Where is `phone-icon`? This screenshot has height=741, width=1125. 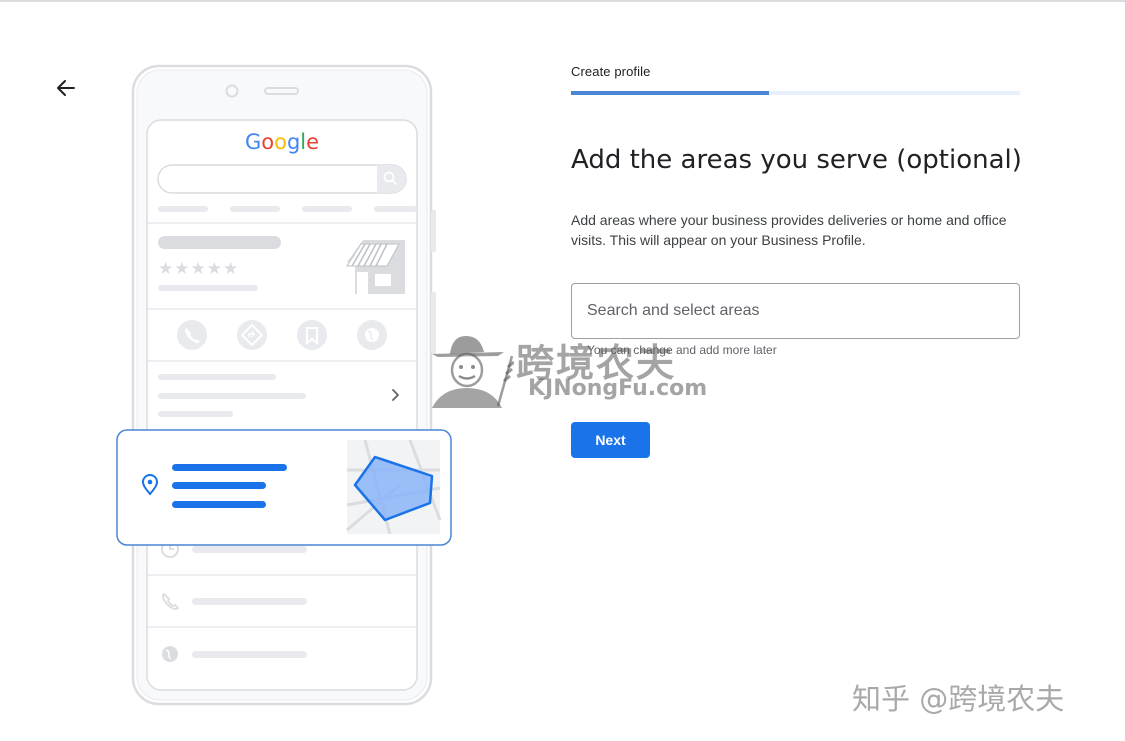 phone-icon is located at coordinates (192, 335).